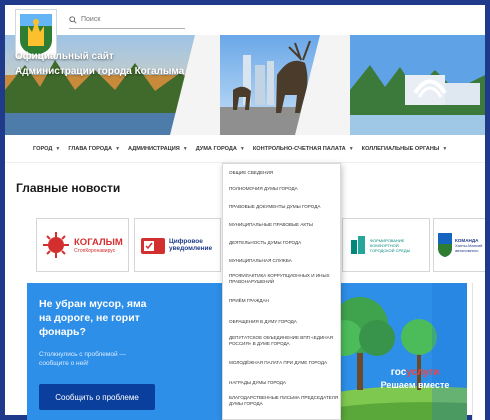 Image resolution: width=490 pixels, height=420 pixels. I want to click on gosuslugi-brand: госуслуги Решаем вместе, so click(415, 378).